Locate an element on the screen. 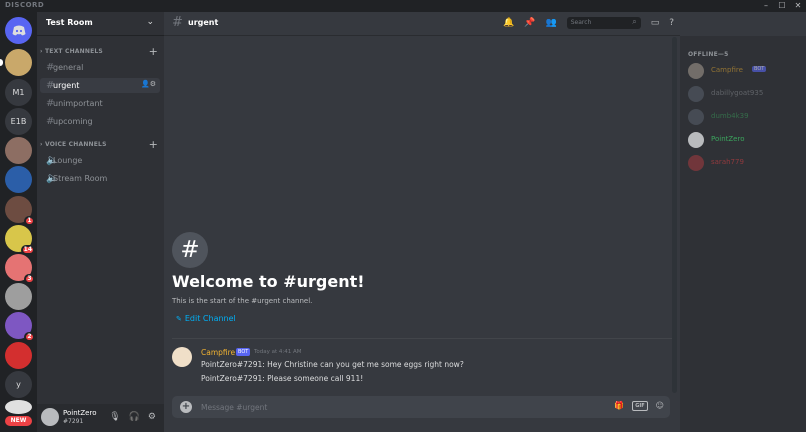  window-controls: – ☐ ✕ is located at coordinates (782, 6).